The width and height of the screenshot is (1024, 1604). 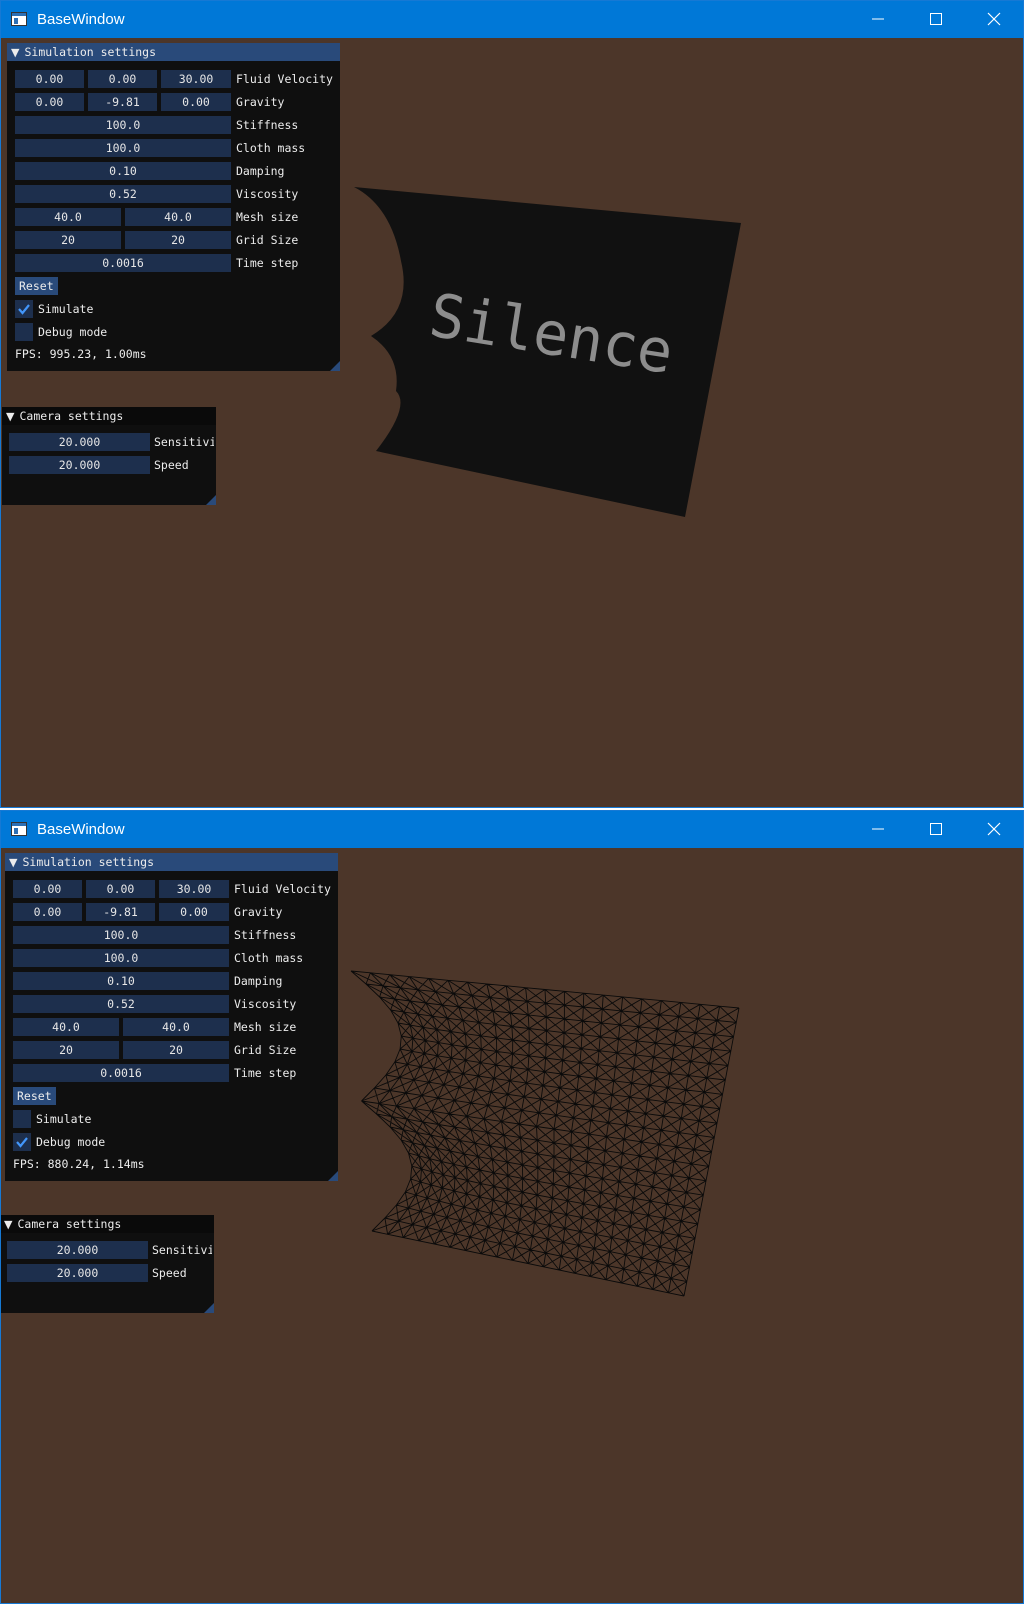 What do you see at coordinates (81, 354) in the screenshot?
I see `fps-readout: FPS: 995.23, 1.00ms` at bounding box center [81, 354].